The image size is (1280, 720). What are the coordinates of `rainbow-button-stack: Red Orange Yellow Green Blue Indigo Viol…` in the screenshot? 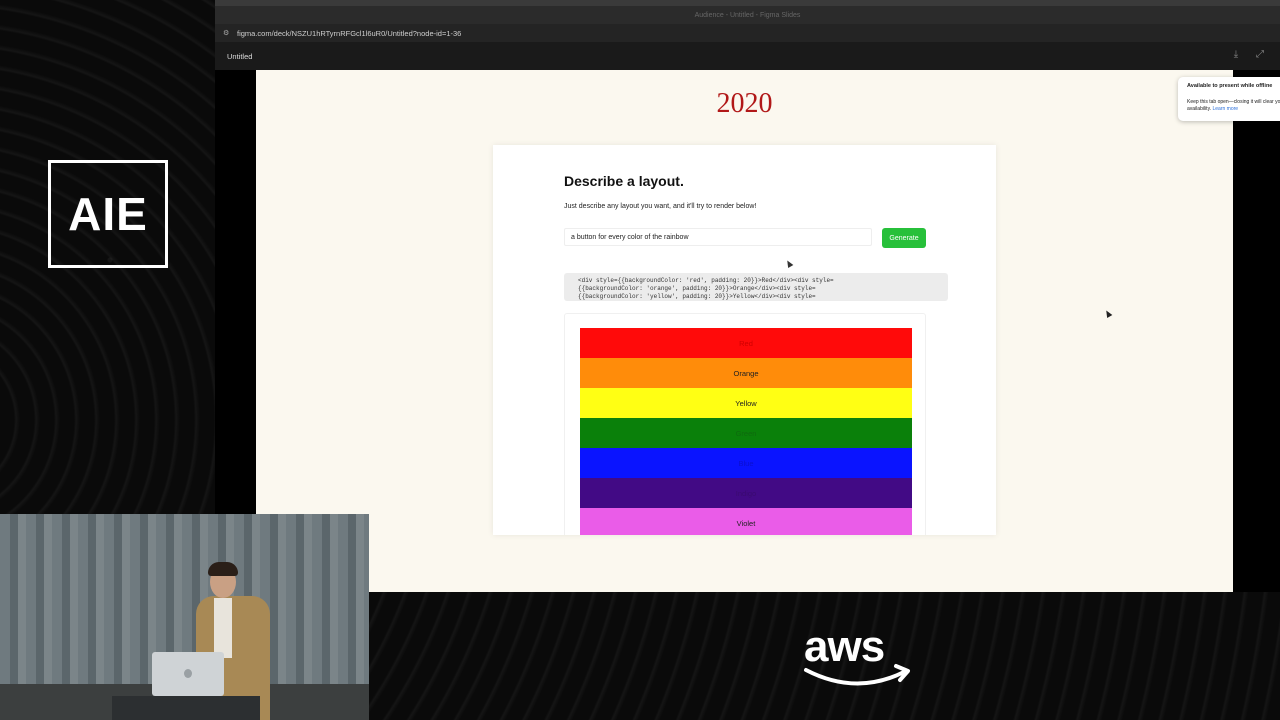 It's located at (746, 431).